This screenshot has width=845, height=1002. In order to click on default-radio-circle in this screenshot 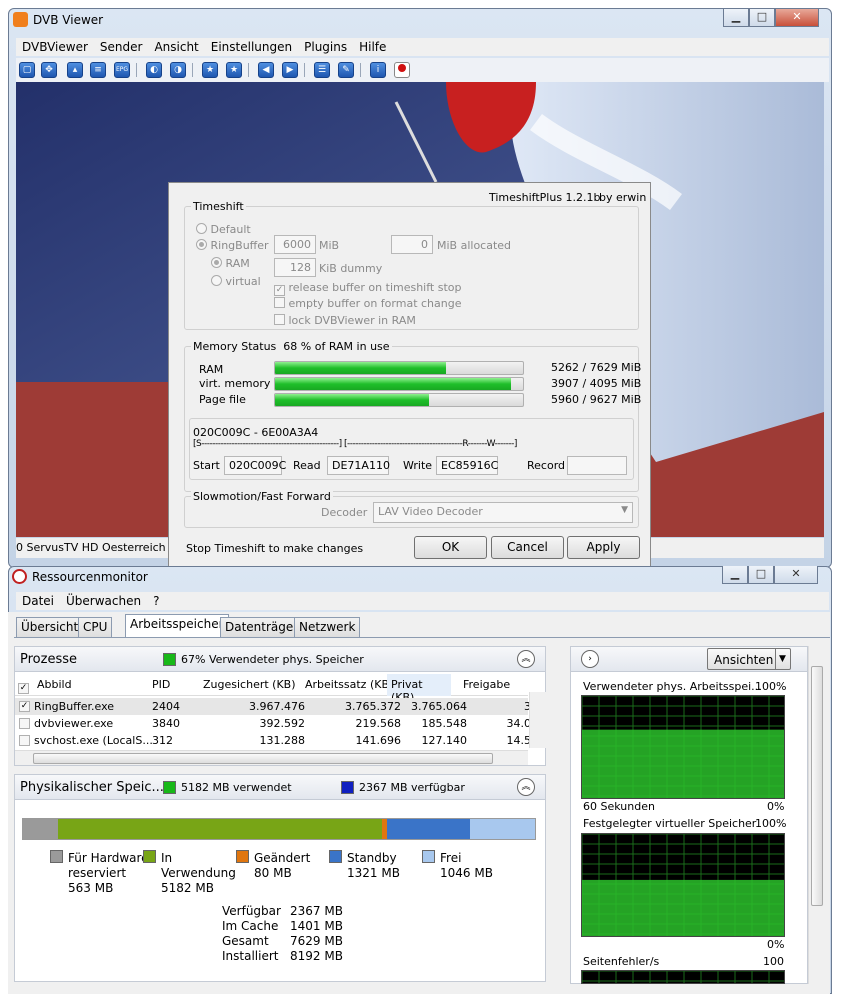, I will do `click(201, 228)`.